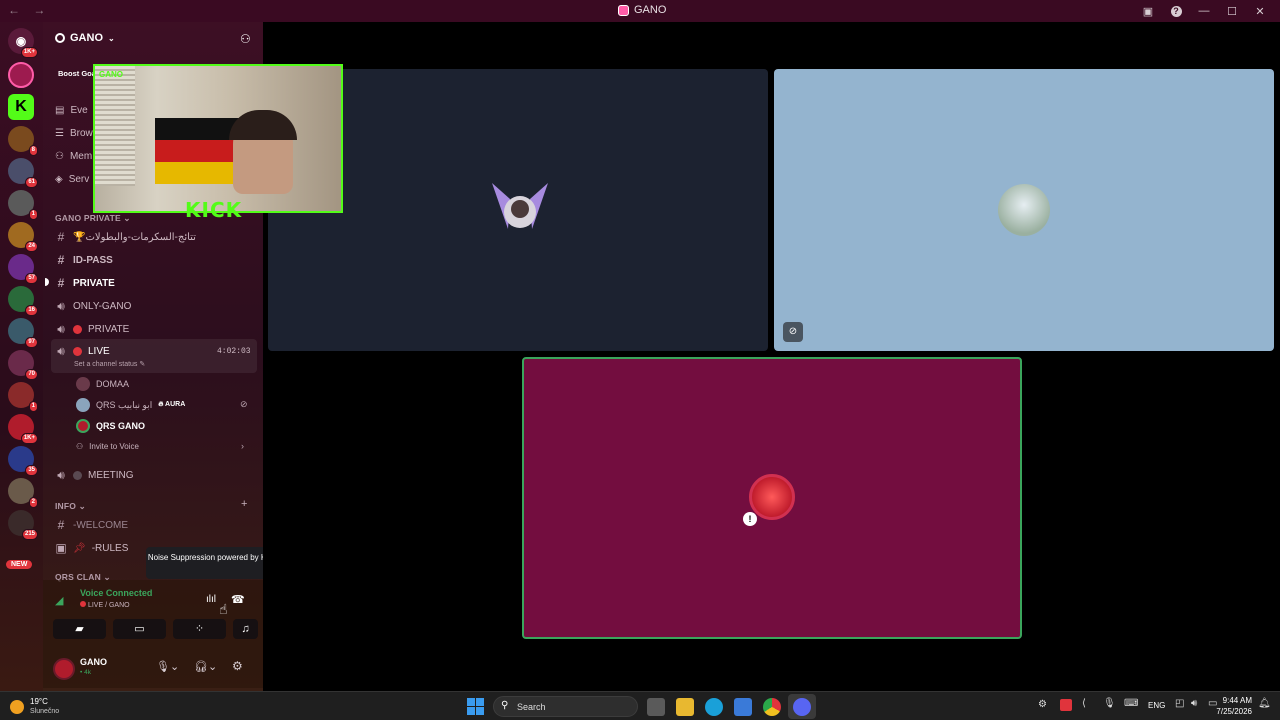 The width and height of the screenshot is (1280, 720). Describe the element at coordinates (238, 599) in the screenshot. I see `disconnect-icon: ☎︎` at that location.